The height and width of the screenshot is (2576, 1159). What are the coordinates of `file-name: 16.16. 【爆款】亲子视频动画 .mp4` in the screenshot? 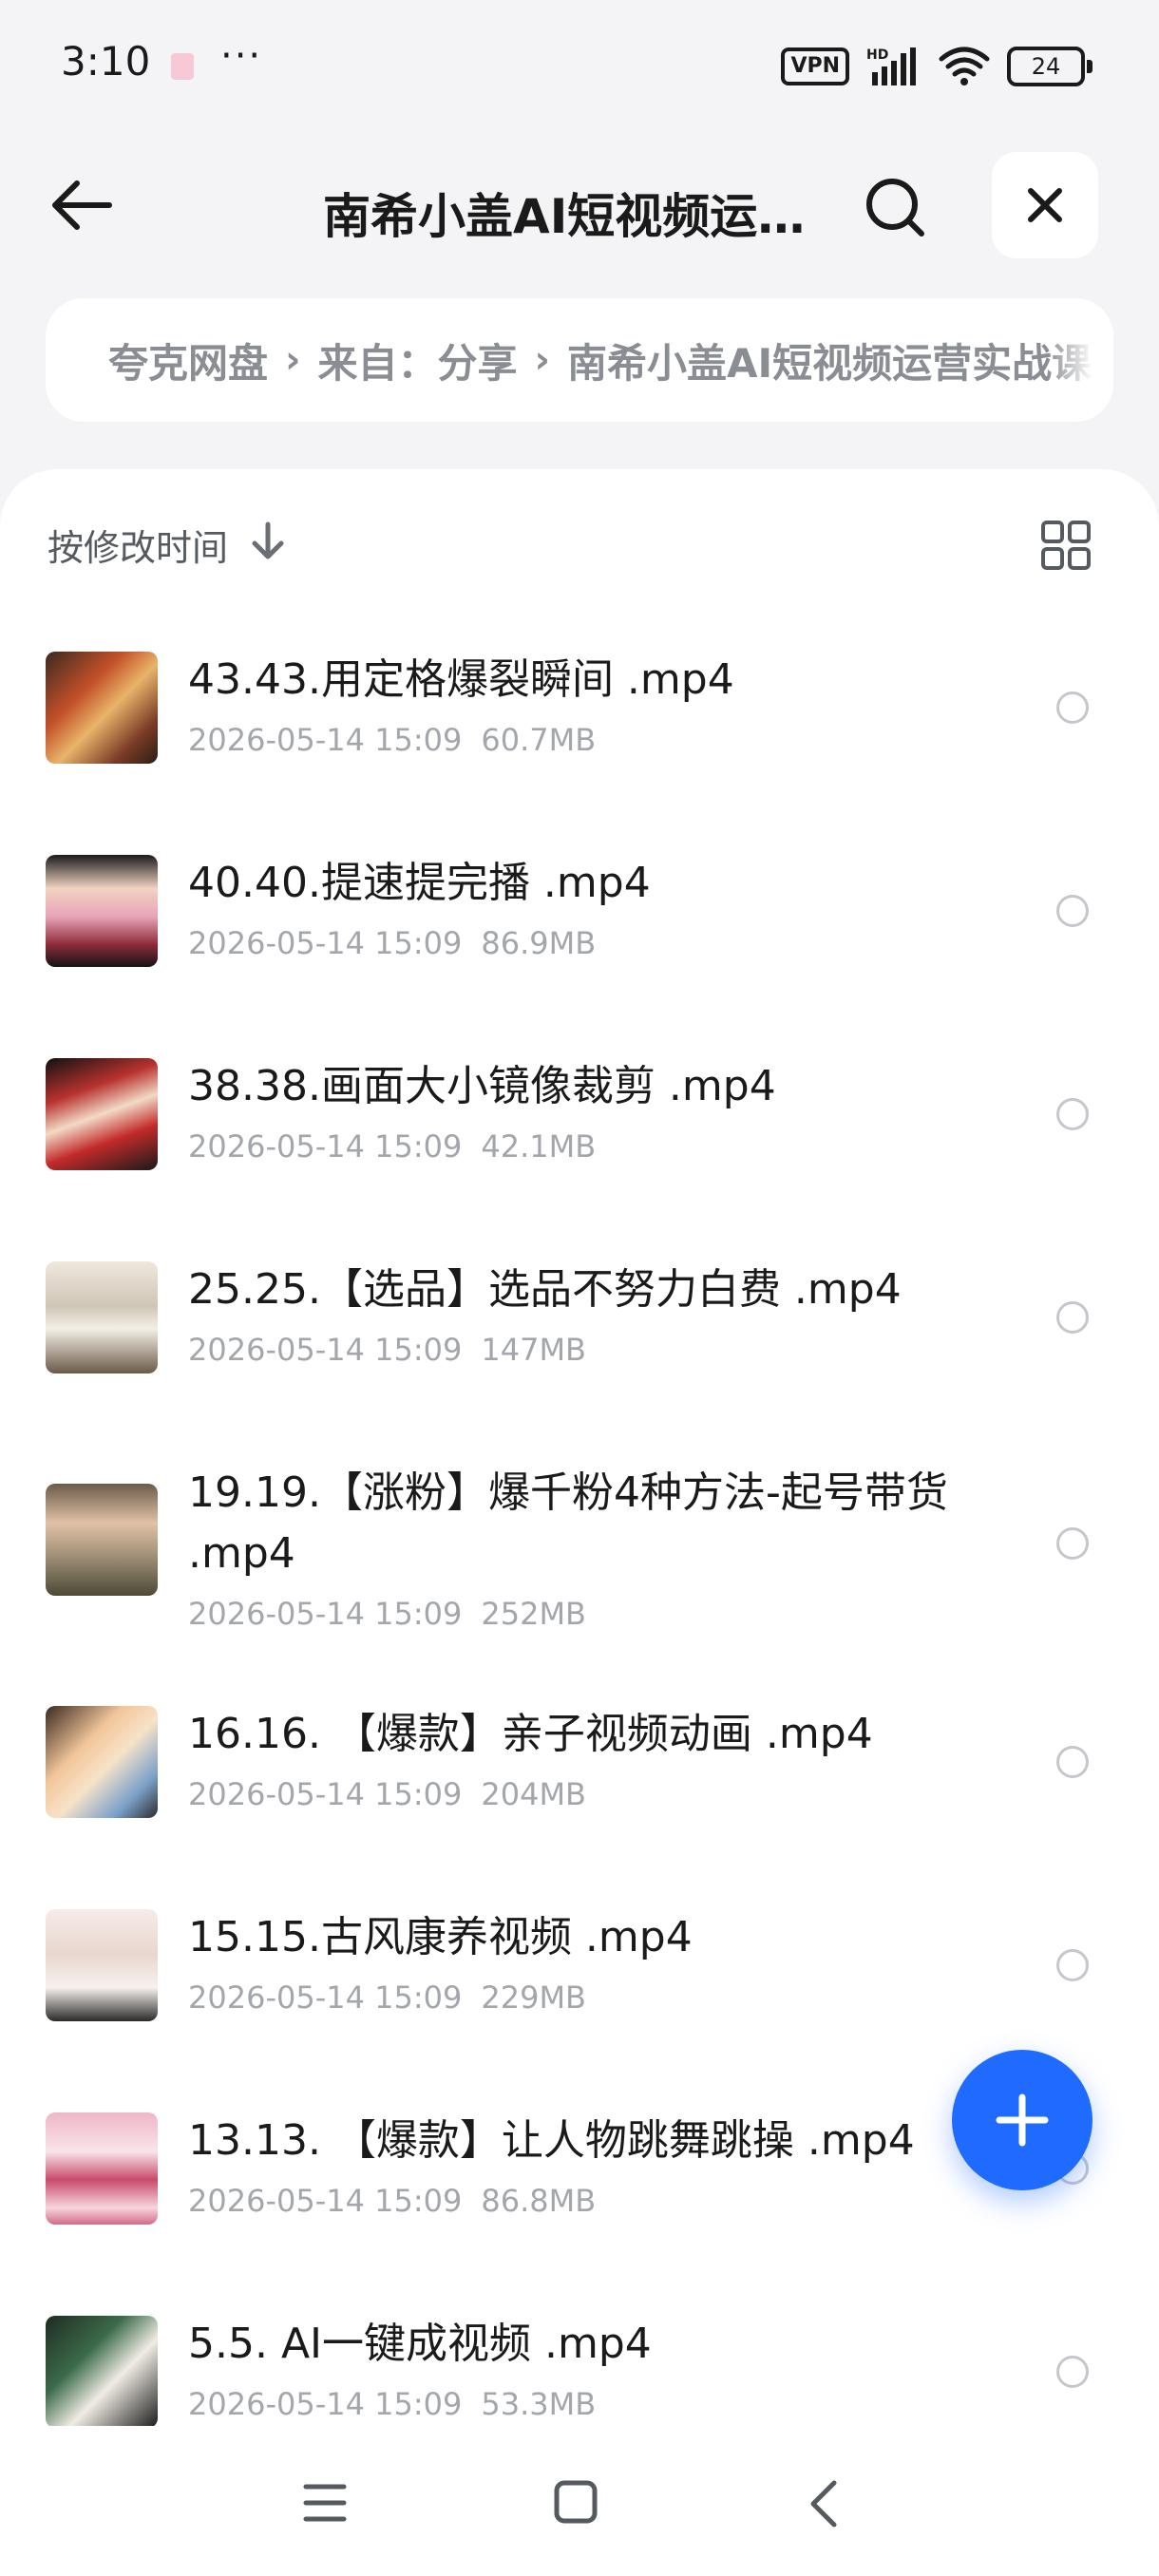 It's located at (530, 1734).